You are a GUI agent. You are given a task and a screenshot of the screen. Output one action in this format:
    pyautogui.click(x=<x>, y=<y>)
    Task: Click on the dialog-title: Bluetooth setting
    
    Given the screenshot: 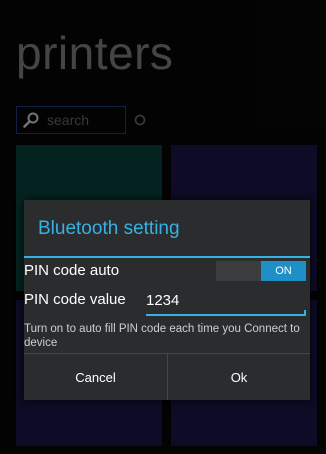 What is the action you would take?
    pyautogui.click(x=109, y=228)
    